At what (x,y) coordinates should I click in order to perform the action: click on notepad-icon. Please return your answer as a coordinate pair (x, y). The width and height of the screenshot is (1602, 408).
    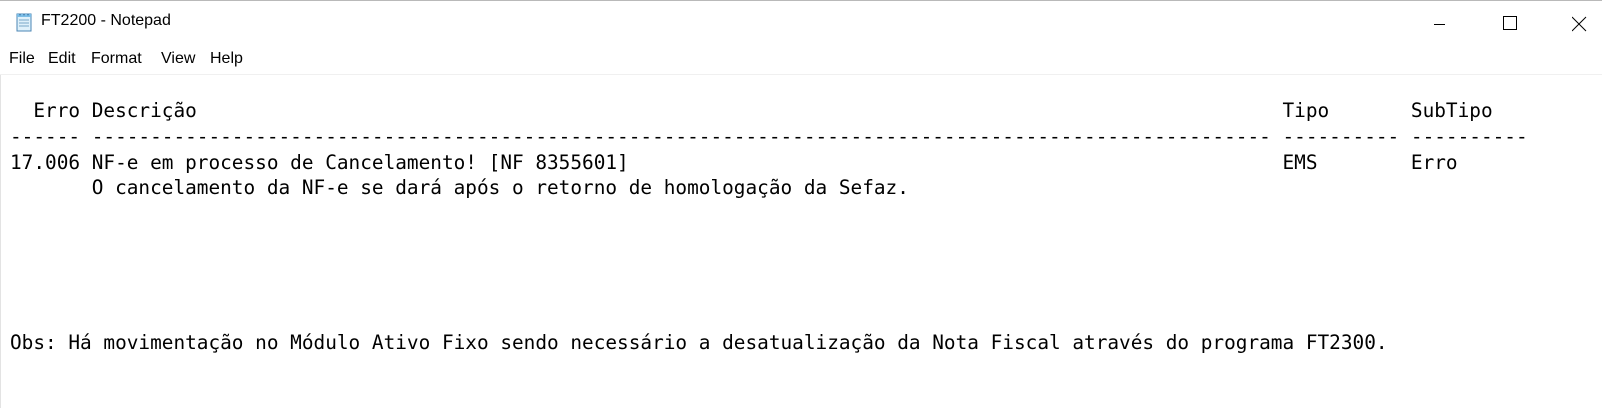
    Looking at the image, I should click on (24, 22).